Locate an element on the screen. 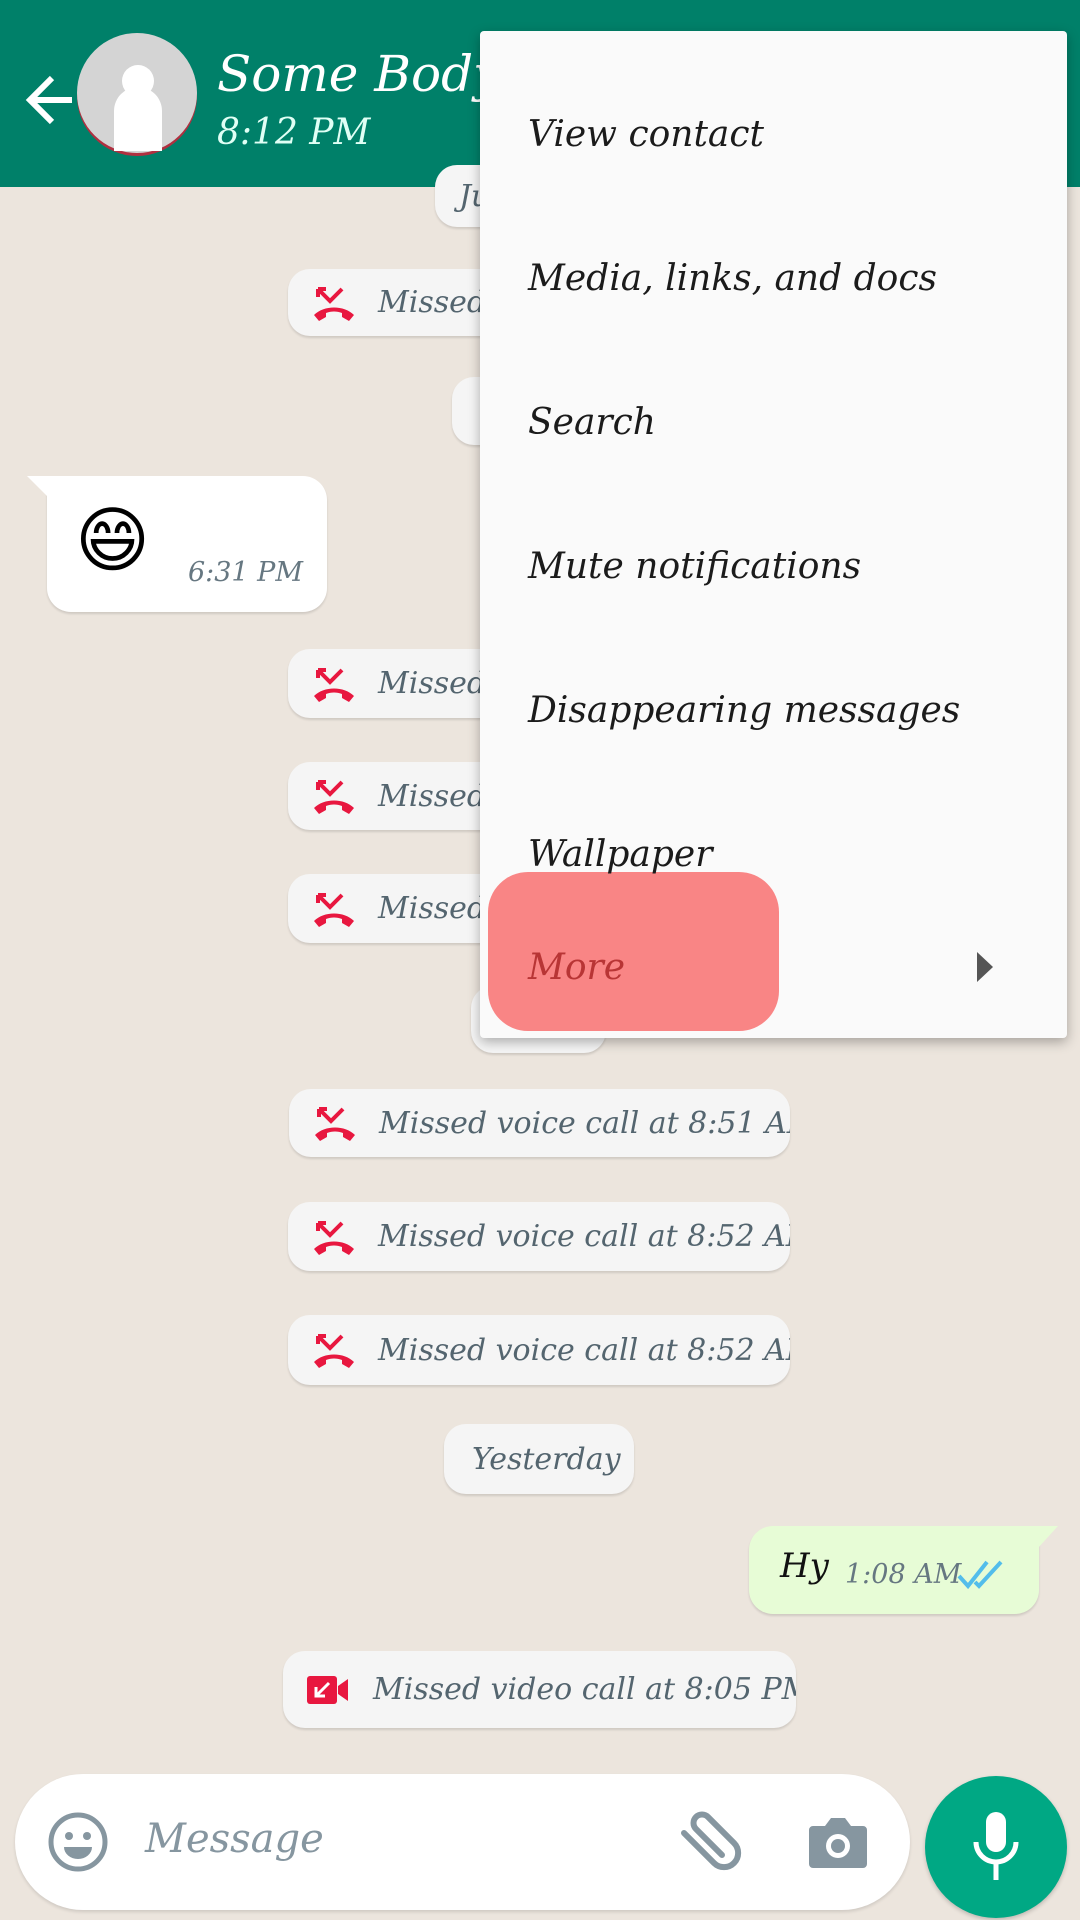  menu-item-media: Media, links, and docs is located at coordinates (773, 278).